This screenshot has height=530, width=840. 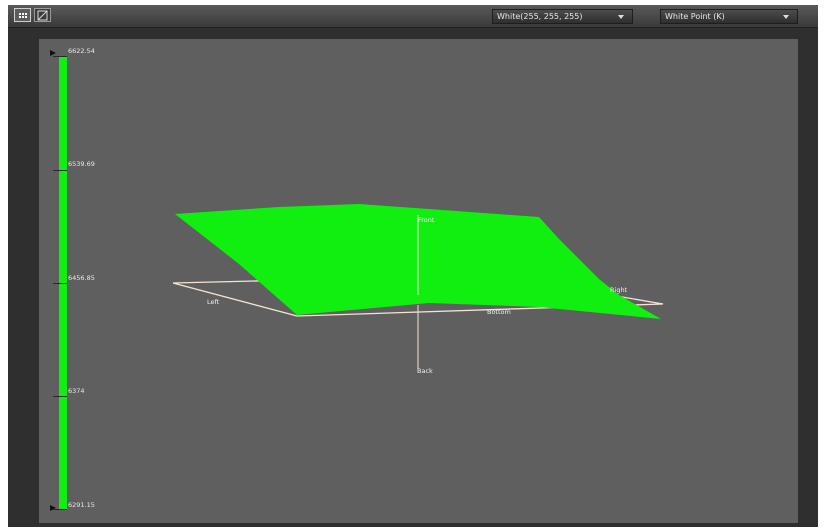 I want to click on metric-select: White Point (K), so click(x=729, y=16).